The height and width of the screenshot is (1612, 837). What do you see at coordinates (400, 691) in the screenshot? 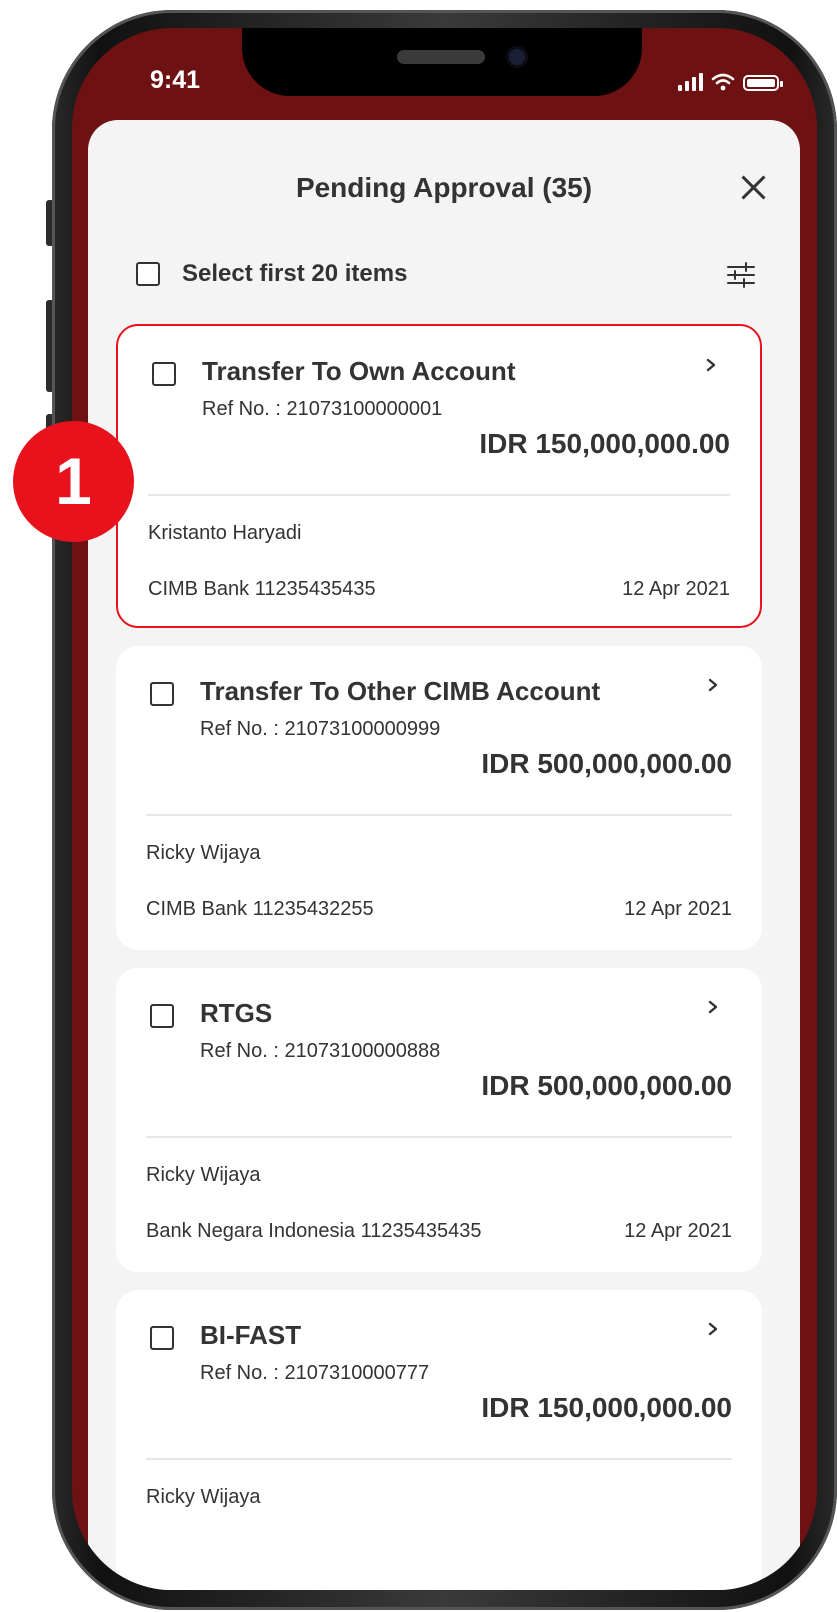
I see `card-title: Transfer To Other CIMB Account` at bounding box center [400, 691].